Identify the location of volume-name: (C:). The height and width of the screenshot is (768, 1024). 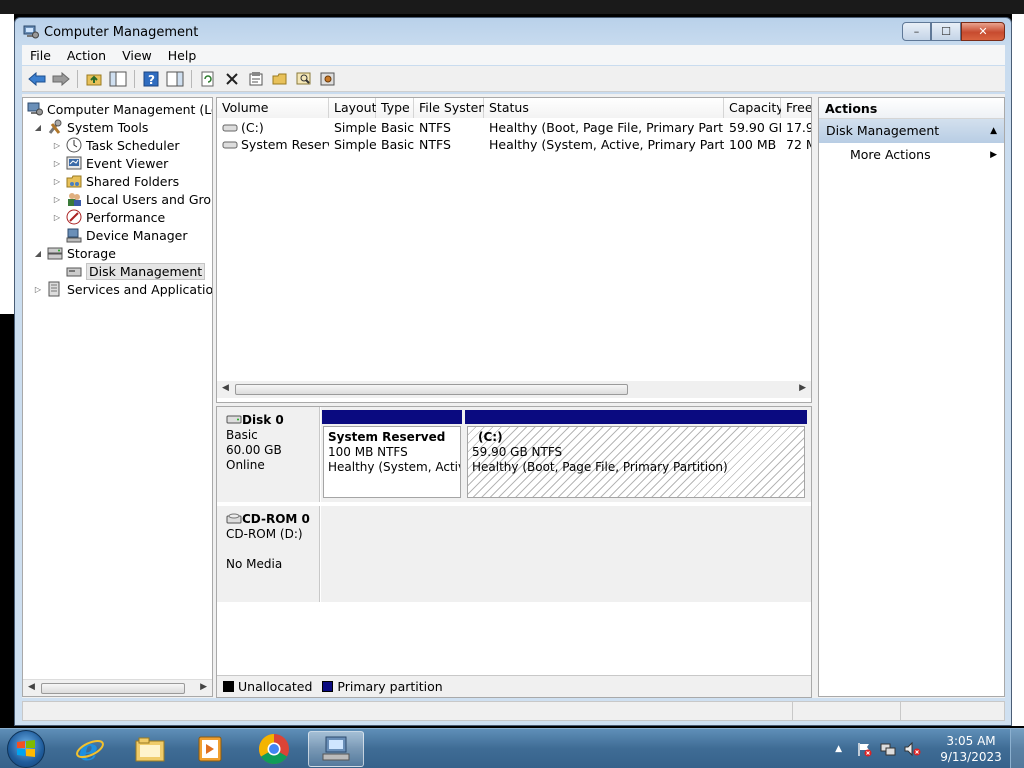
(252, 127).